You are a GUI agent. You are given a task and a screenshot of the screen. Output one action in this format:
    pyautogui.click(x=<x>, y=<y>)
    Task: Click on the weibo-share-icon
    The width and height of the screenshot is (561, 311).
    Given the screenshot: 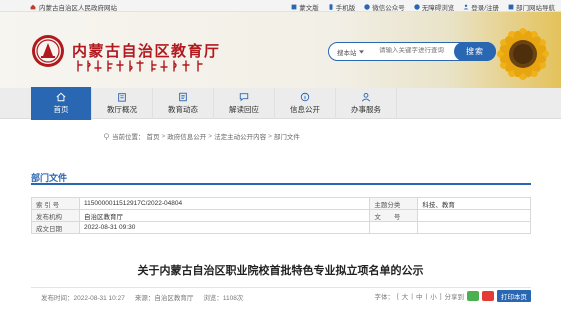 What is the action you would take?
    pyautogui.click(x=488, y=296)
    